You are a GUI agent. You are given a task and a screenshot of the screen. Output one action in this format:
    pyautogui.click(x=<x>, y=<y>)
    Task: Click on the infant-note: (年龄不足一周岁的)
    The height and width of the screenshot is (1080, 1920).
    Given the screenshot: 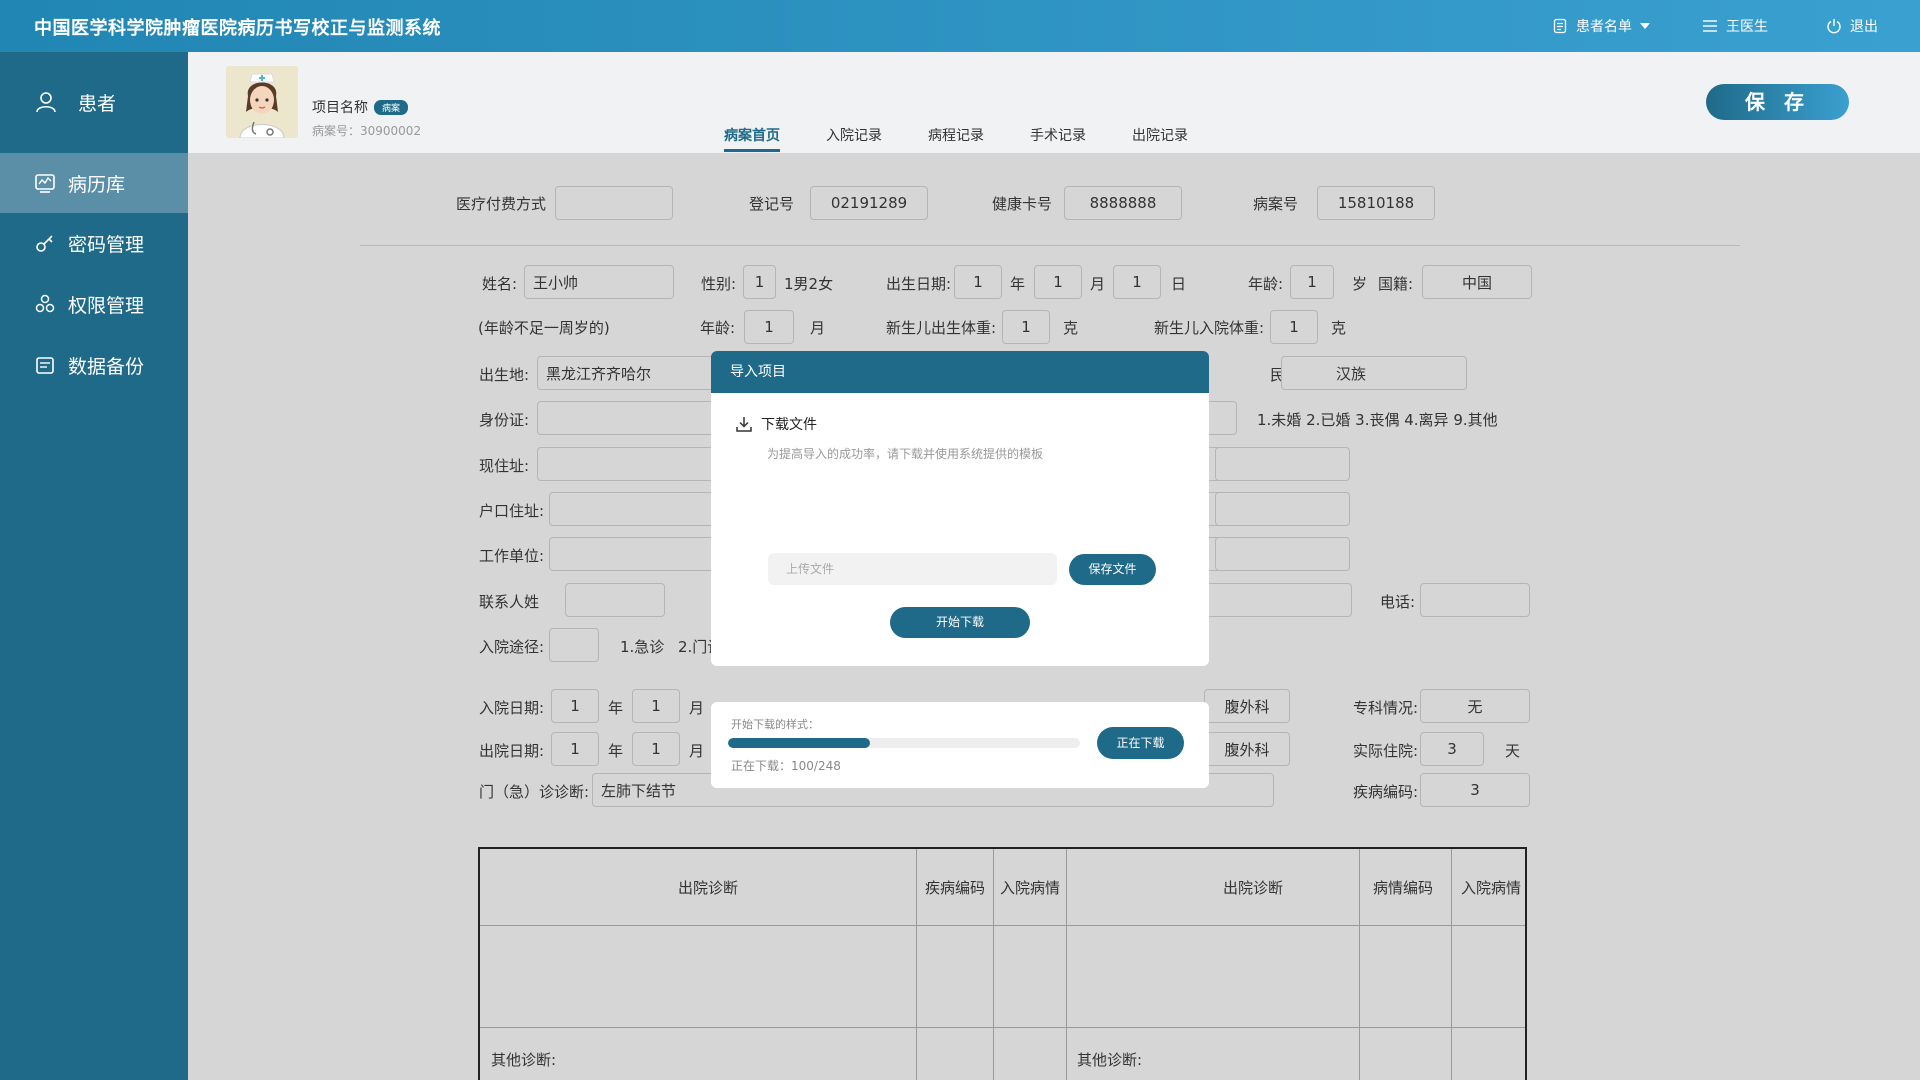 What is the action you would take?
    pyautogui.click(x=544, y=328)
    